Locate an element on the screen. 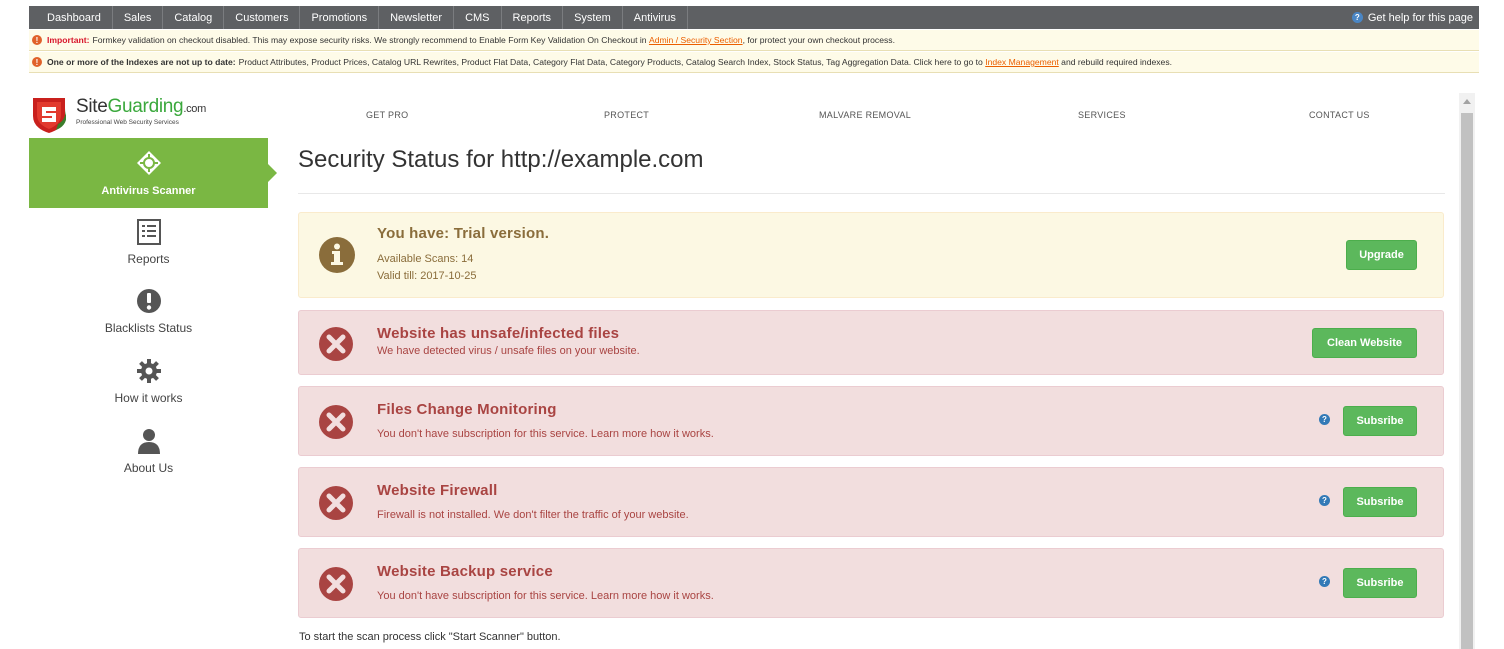 The width and height of the screenshot is (1504, 649). nav-services: SERVICES is located at coordinates (1102, 115).